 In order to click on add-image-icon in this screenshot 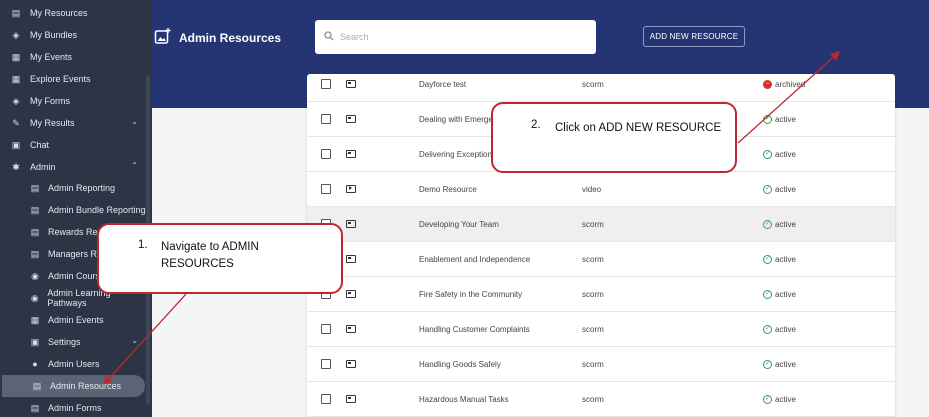, I will do `click(163, 36)`.